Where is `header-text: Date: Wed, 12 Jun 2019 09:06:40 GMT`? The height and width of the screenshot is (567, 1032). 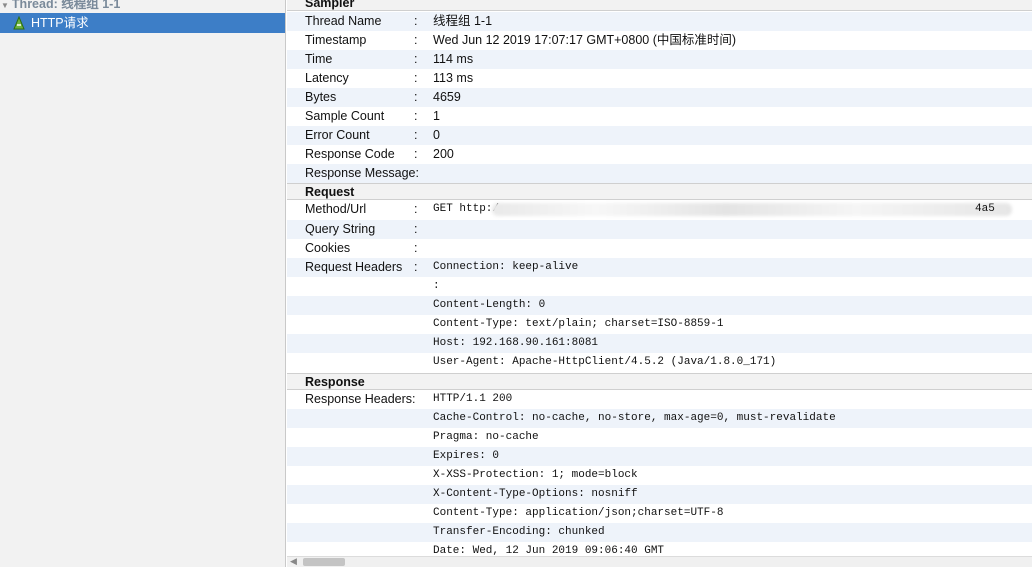 header-text: Date: Wed, 12 Jun 2019 09:06:40 GMT is located at coordinates (549, 550).